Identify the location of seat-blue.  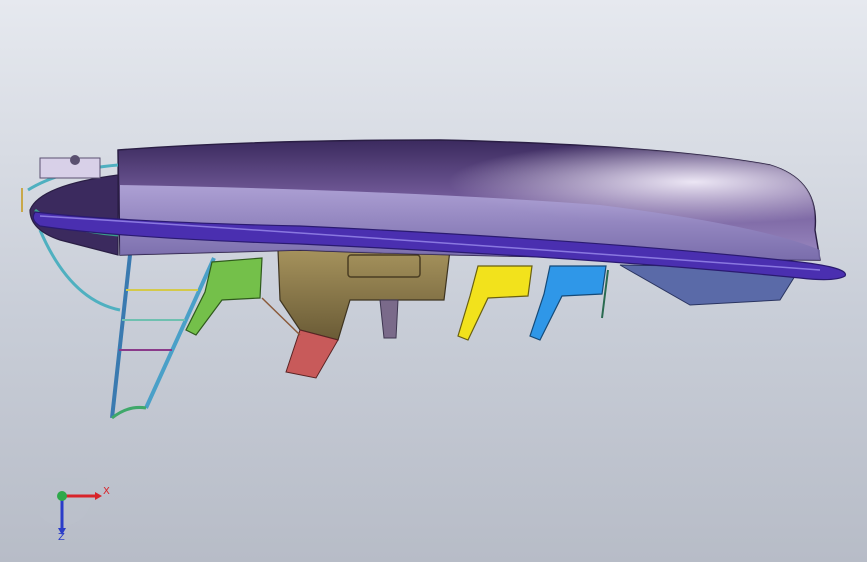
(568, 303).